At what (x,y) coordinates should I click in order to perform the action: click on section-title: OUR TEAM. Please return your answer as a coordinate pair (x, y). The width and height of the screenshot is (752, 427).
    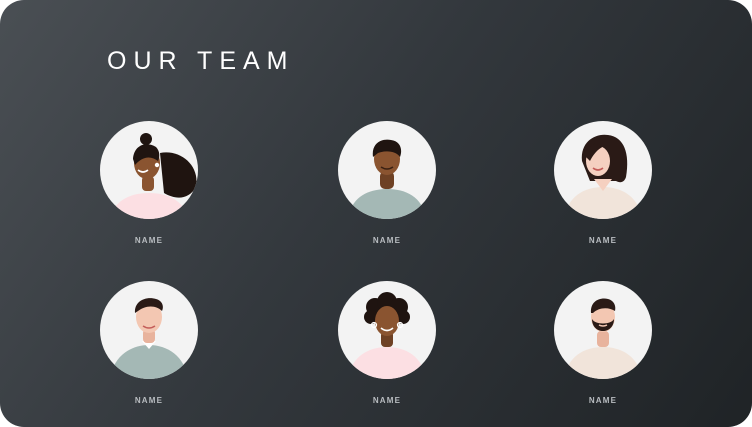
    Looking at the image, I should click on (201, 61).